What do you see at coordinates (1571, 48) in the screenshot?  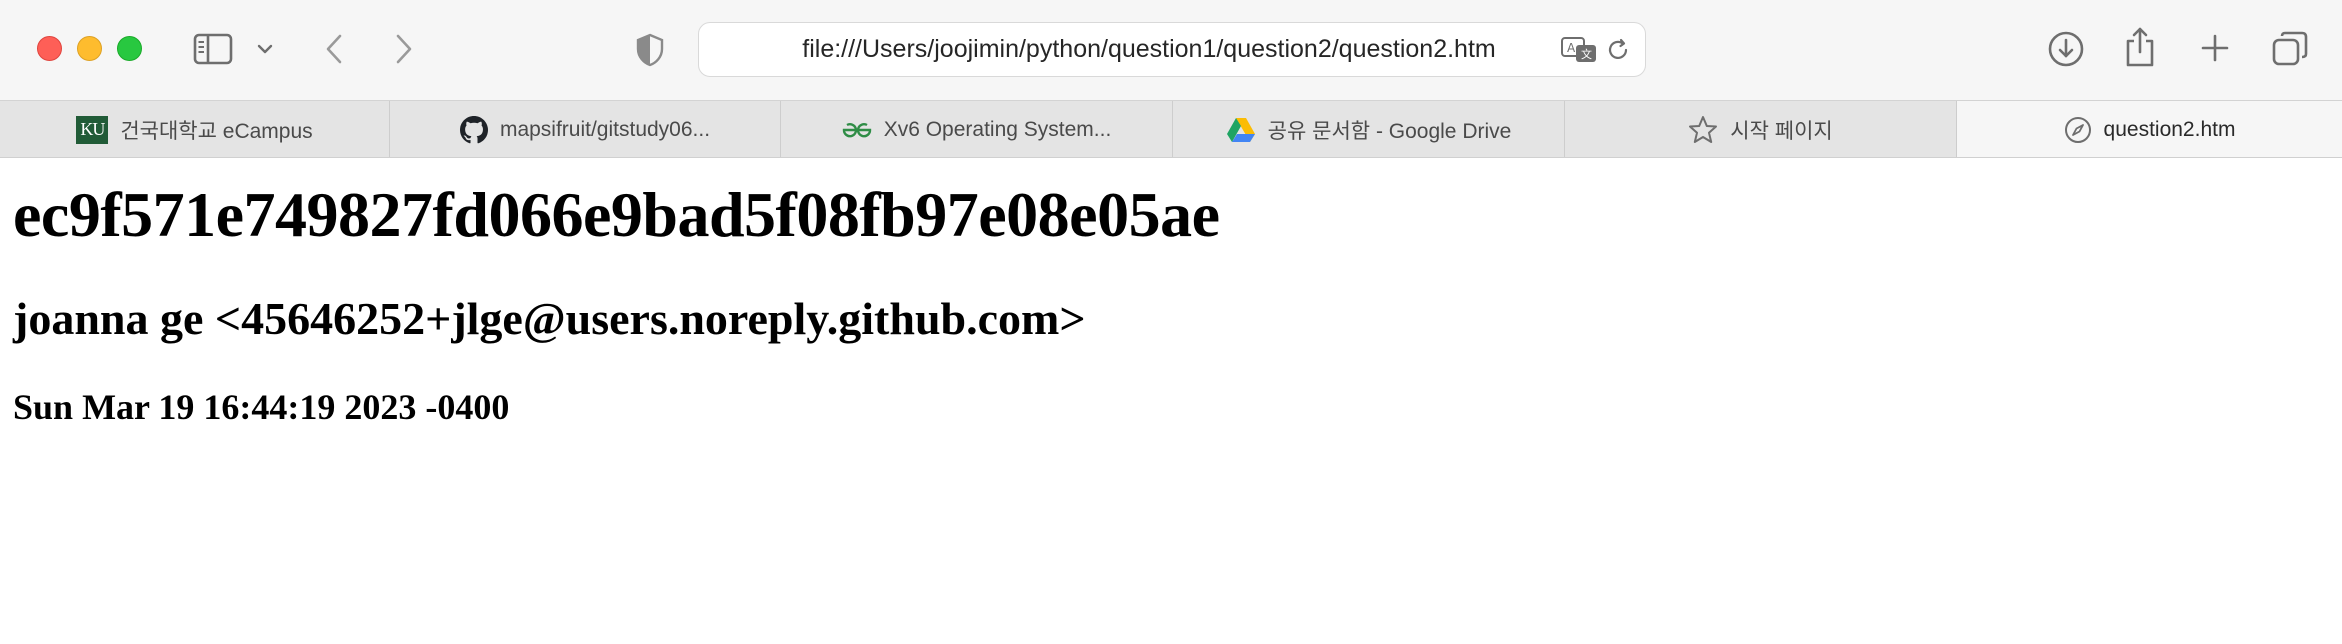 I see `svg-text: A` at bounding box center [1571, 48].